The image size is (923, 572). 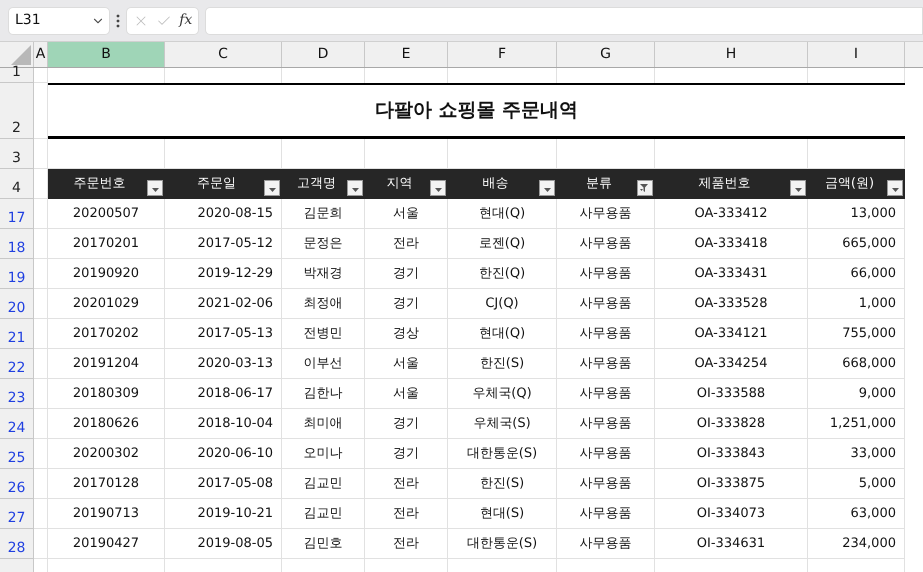 What do you see at coordinates (323, 334) in the screenshot?
I see `table-cell: 전병민` at bounding box center [323, 334].